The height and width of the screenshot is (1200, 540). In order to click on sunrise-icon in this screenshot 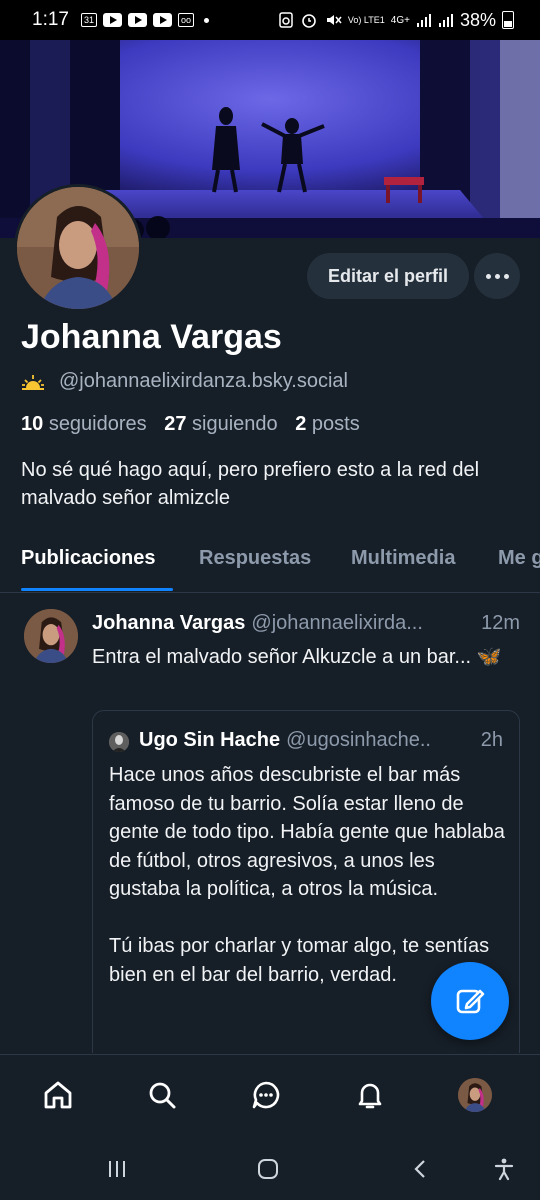, I will do `click(33, 382)`.